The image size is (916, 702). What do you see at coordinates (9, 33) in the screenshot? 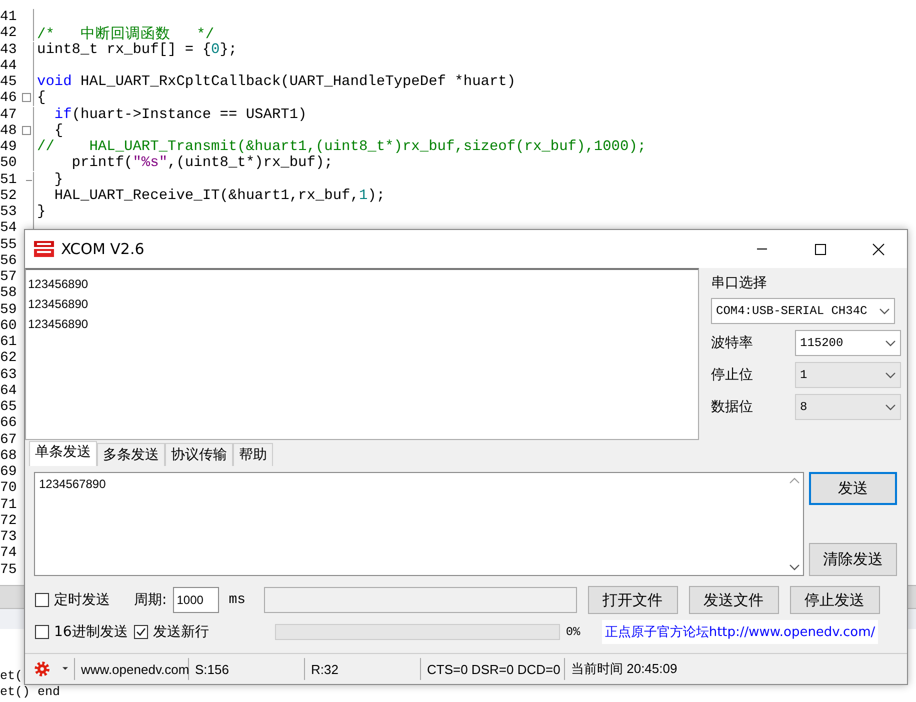
I see `line-number: 42` at bounding box center [9, 33].